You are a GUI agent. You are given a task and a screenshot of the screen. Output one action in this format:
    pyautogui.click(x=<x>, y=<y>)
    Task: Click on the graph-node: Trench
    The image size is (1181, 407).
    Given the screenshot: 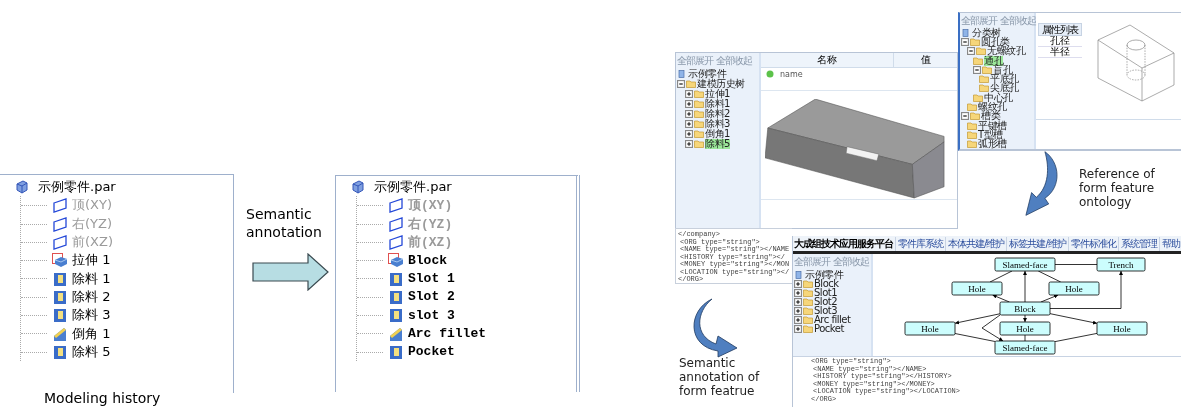 What is the action you would take?
    pyautogui.click(x=1121, y=264)
    